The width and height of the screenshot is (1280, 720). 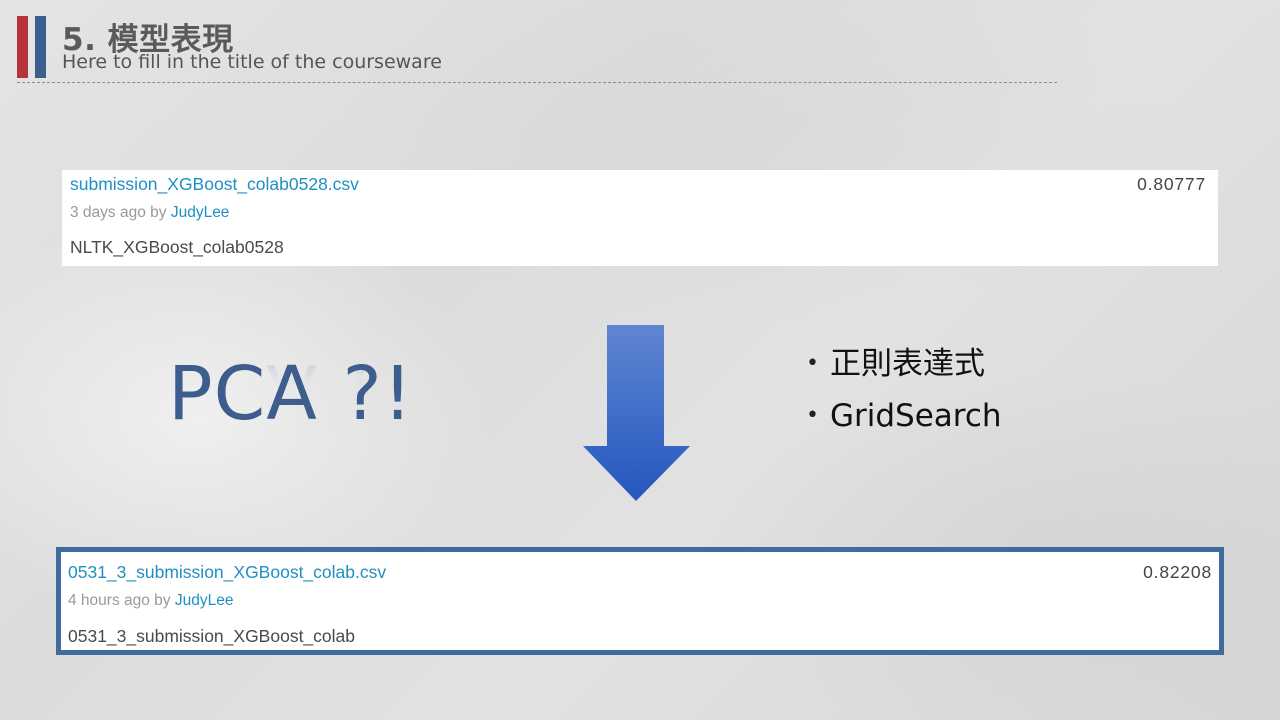 What do you see at coordinates (121, 600) in the screenshot?
I see `submission-time: 4 hours ago by` at bounding box center [121, 600].